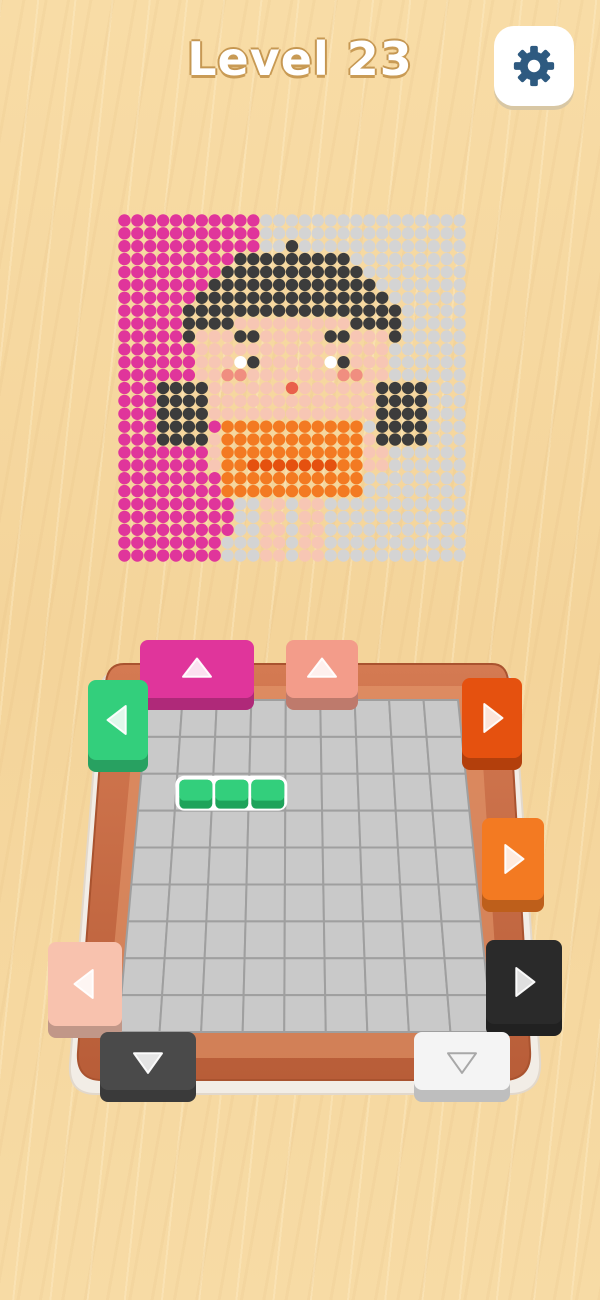  I want to click on settings-button, so click(534, 66).